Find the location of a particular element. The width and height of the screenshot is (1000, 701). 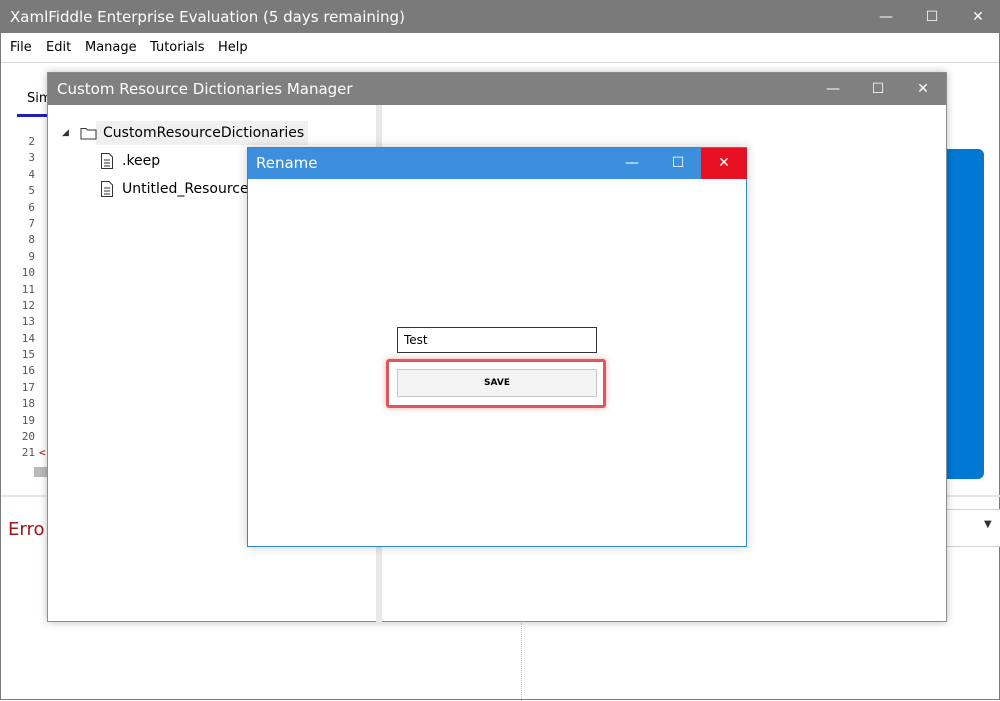

line-number: 9 is located at coordinates (31, 256).